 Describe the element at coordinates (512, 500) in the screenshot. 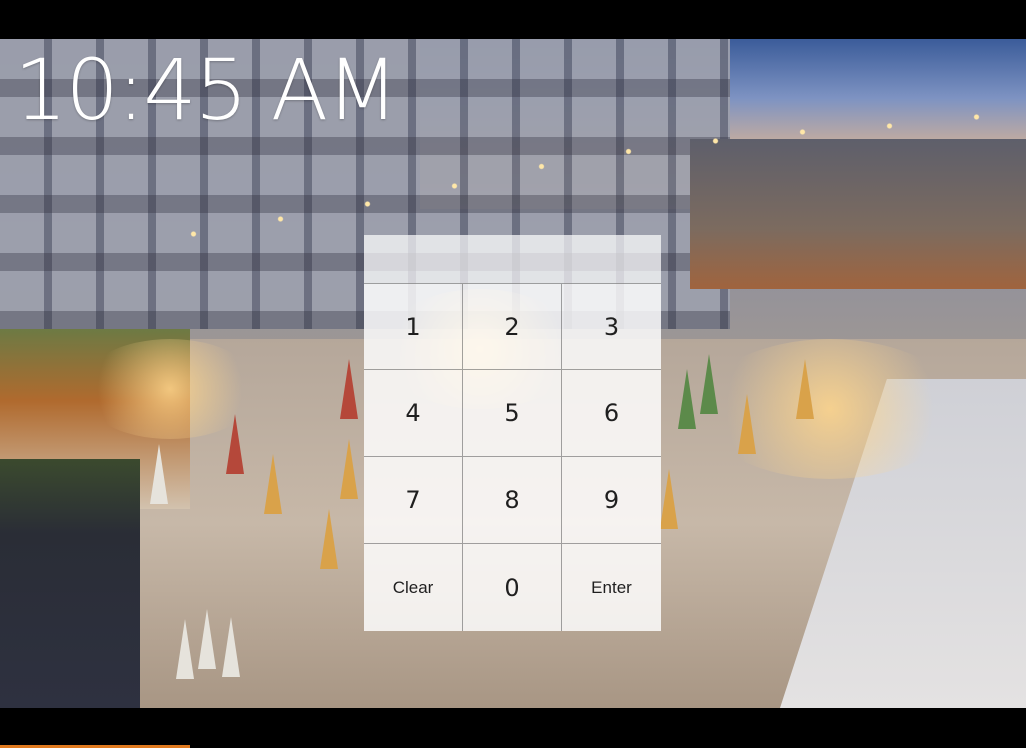

I see `key-8: 8` at that location.